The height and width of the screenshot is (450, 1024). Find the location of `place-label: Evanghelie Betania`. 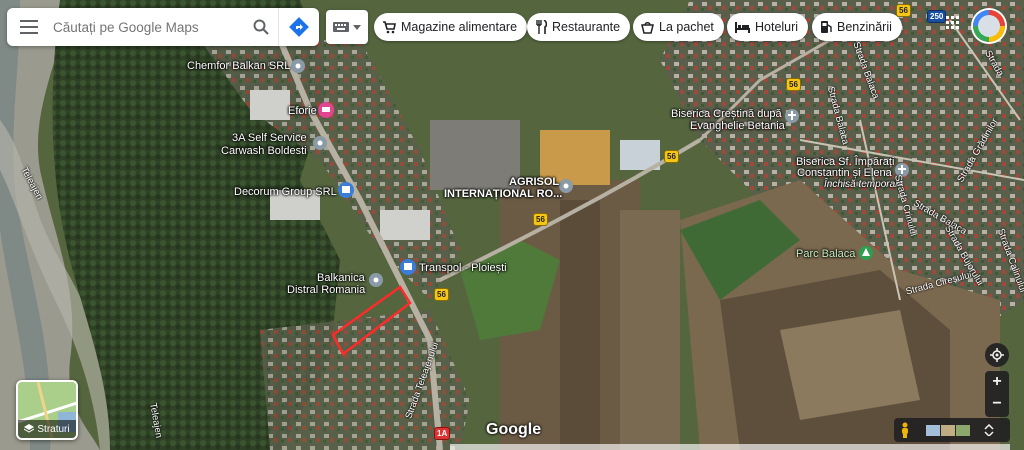

place-label: Evanghelie Betania is located at coordinates (737, 126).